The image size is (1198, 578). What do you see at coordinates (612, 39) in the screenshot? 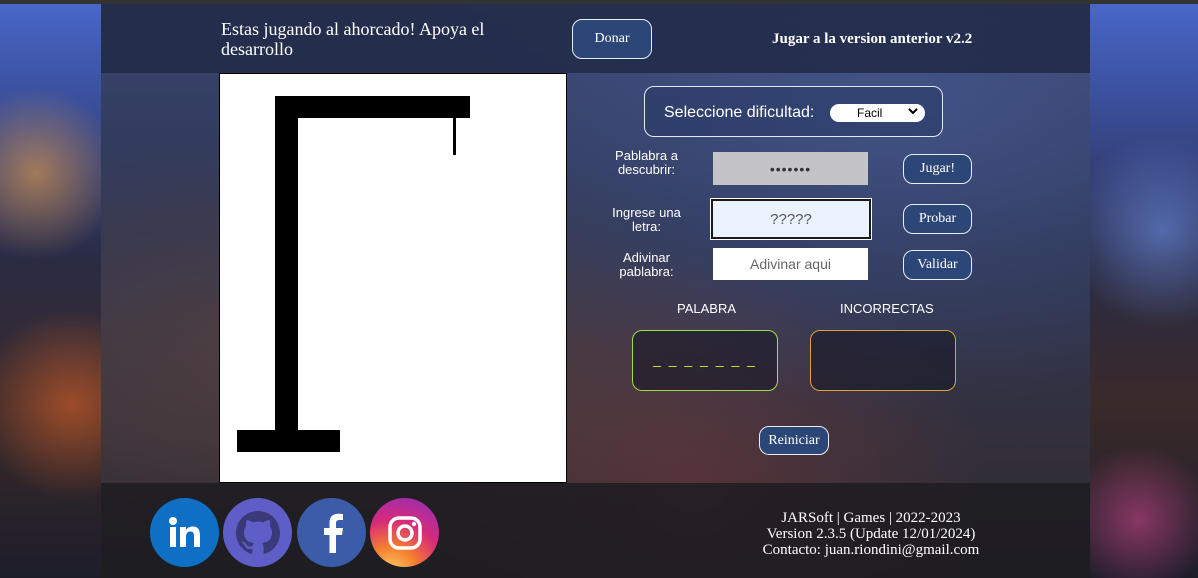
I see `donate-button: Donar` at bounding box center [612, 39].